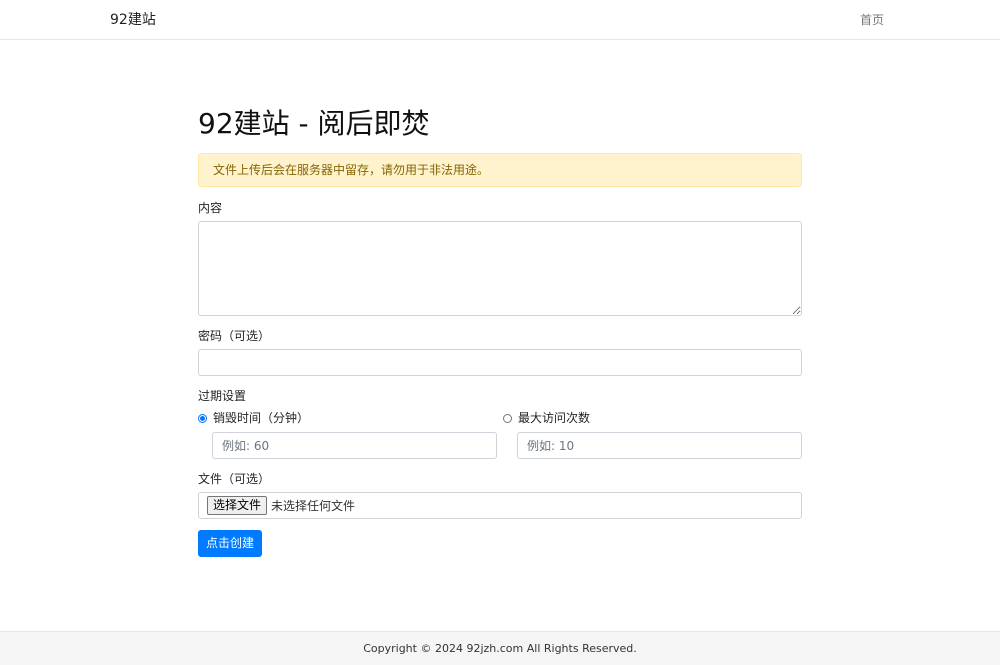 The image size is (1000, 665). Describe the element at coordinates (234, 479) in the screenshot. I see `file-label: 文件（可选）` at that location.